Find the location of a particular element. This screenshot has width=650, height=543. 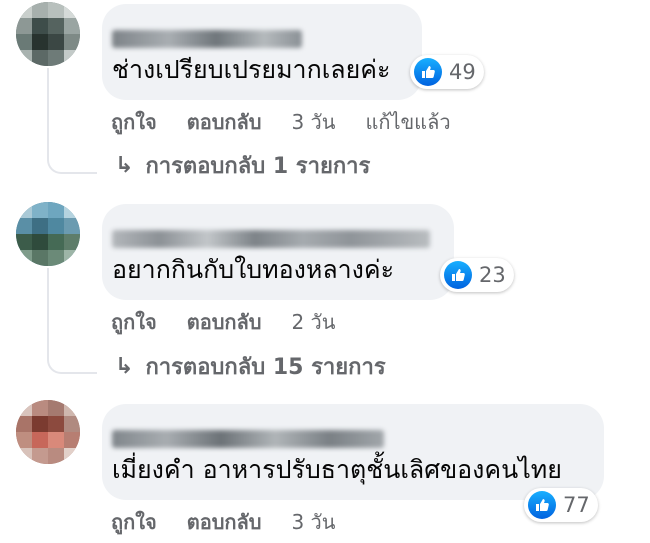

comment-actions: ถูกใจ ตอบกลับ 3 วัน แก้ไขแล้ว is located at coordinates (296, 122).